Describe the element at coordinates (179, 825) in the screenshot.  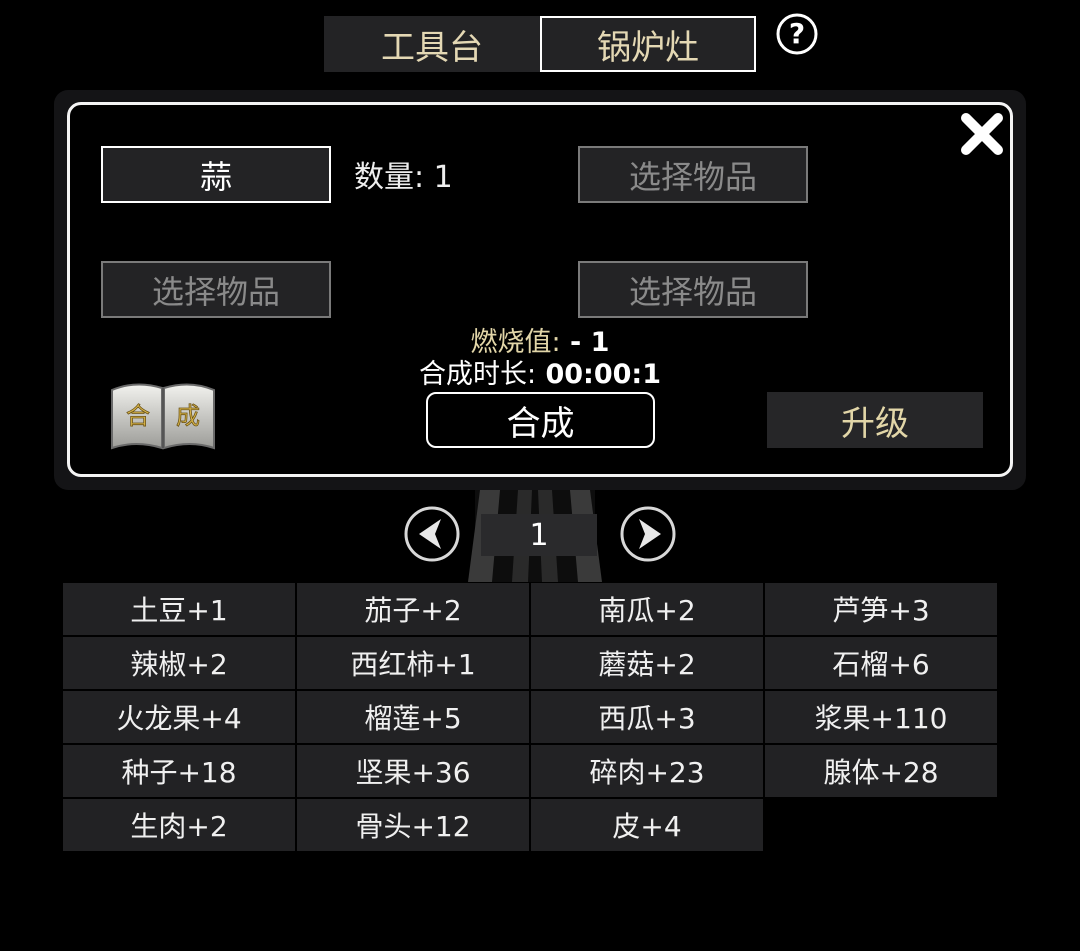
I see `item-cell: 生肉+2` at that location.